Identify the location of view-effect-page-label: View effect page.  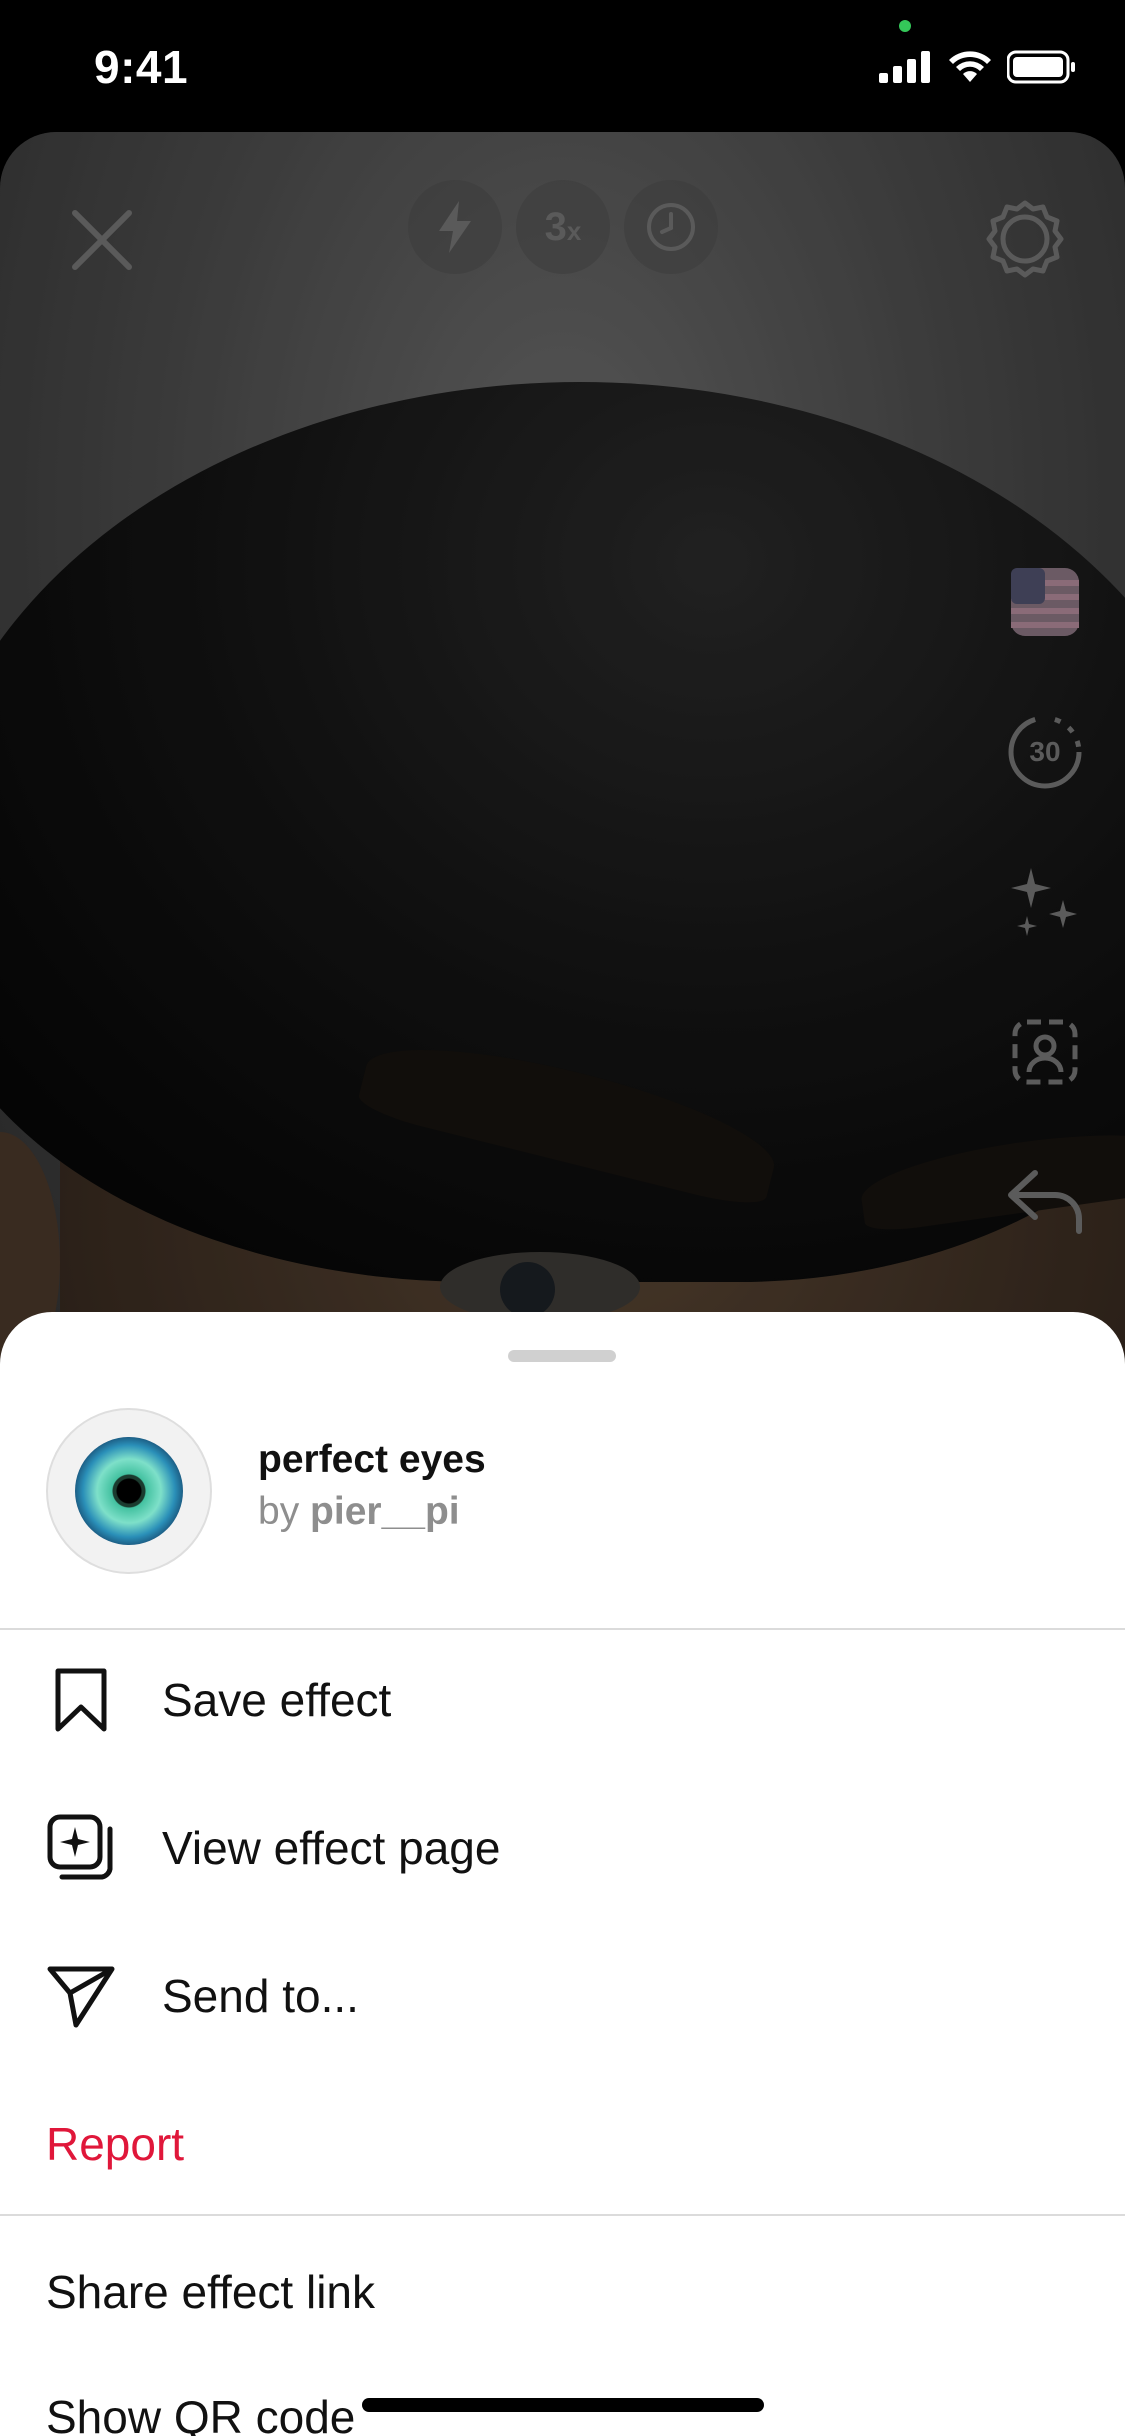
(331, 1848).